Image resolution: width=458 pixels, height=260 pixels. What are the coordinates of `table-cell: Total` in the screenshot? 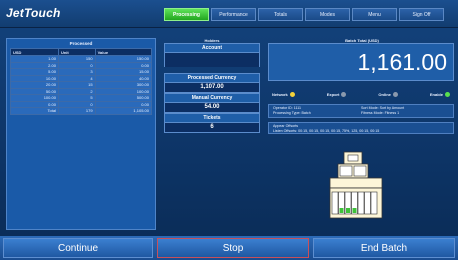 It's located at (34, 111).